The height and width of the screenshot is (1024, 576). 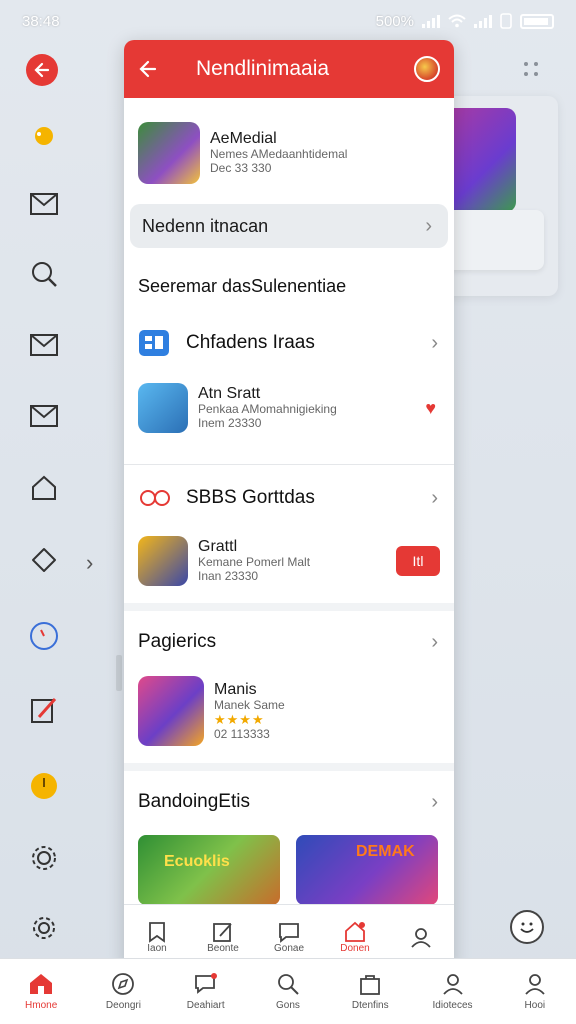 I want to click on app-subtitle: Manek Same, so click(x=249, y=704).